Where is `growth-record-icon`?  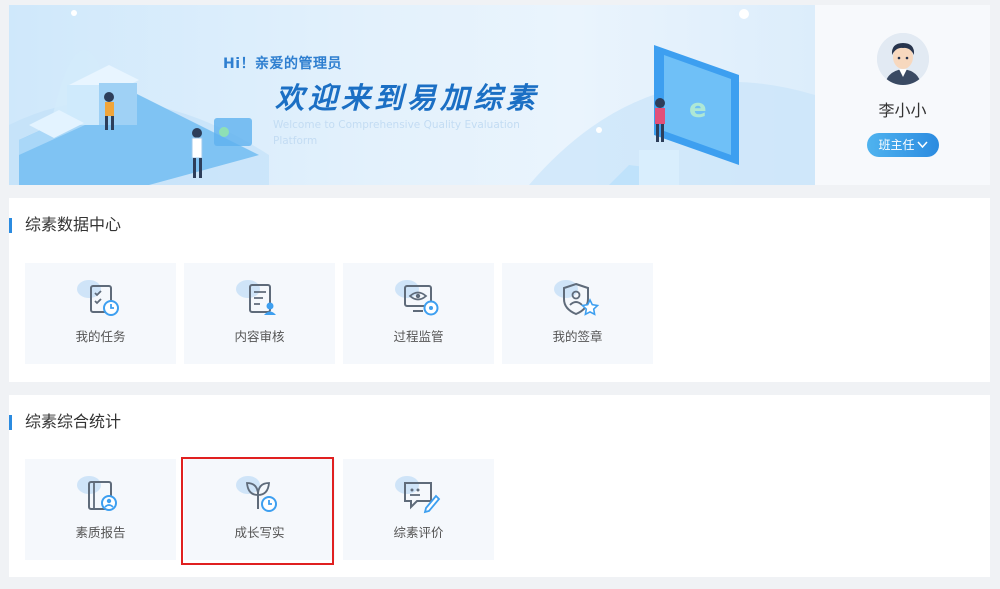 growth-record-icon is located at coordinates (256, 494).